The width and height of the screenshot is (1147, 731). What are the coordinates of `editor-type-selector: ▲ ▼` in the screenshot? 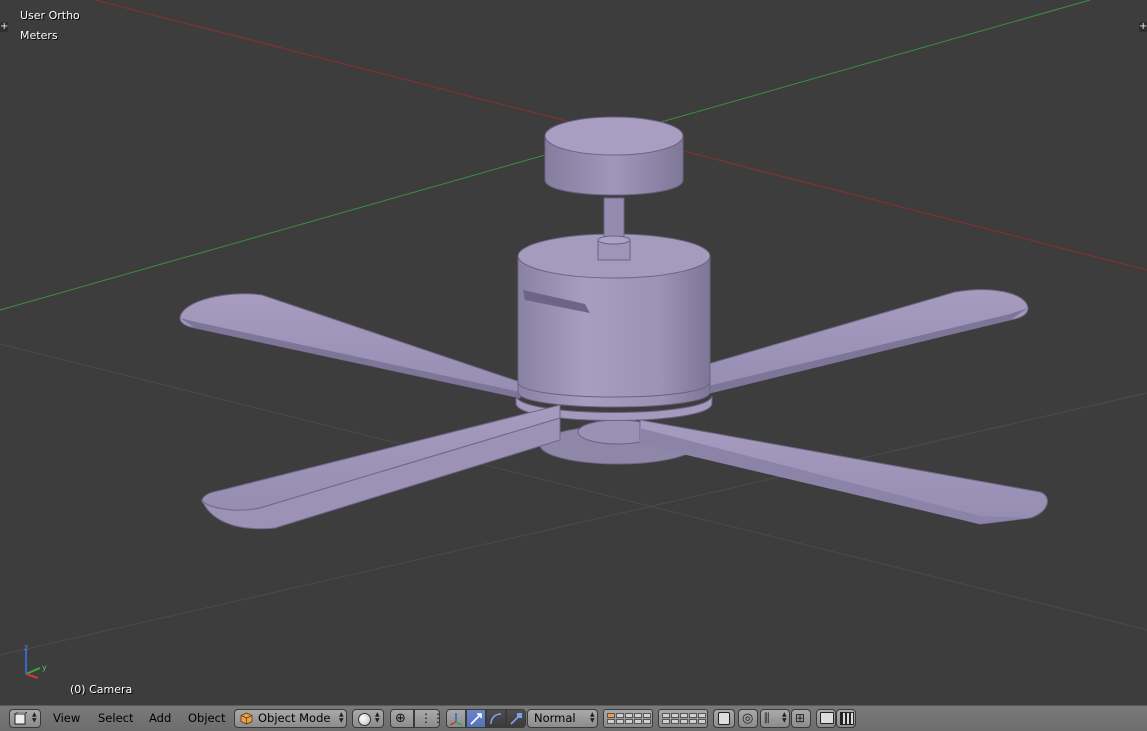 It's located at (25, 718).